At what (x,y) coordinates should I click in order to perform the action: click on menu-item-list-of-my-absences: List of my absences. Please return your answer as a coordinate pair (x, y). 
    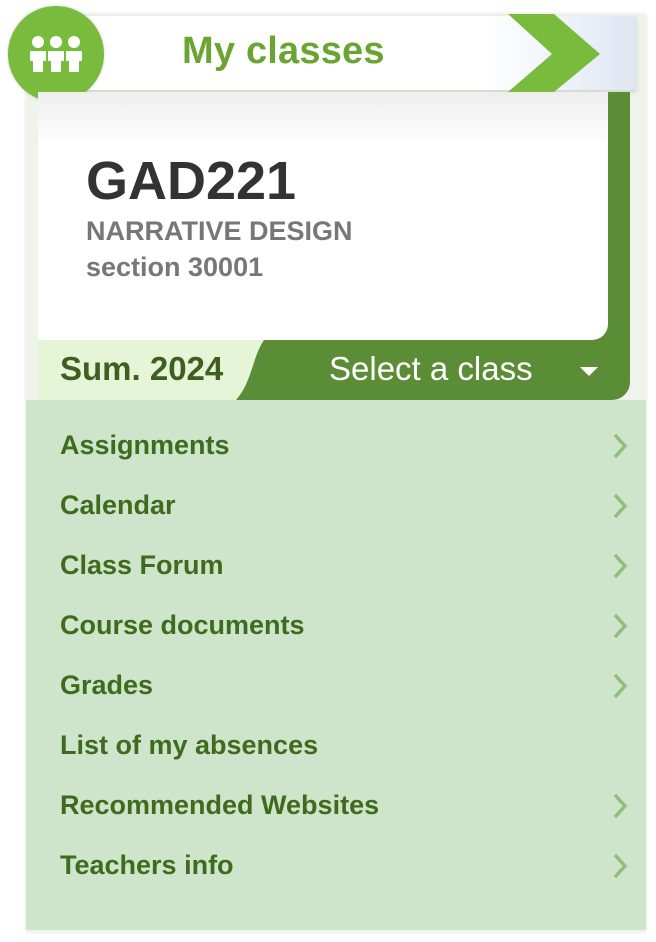
    Looking at the image, I should click on (336, 746).